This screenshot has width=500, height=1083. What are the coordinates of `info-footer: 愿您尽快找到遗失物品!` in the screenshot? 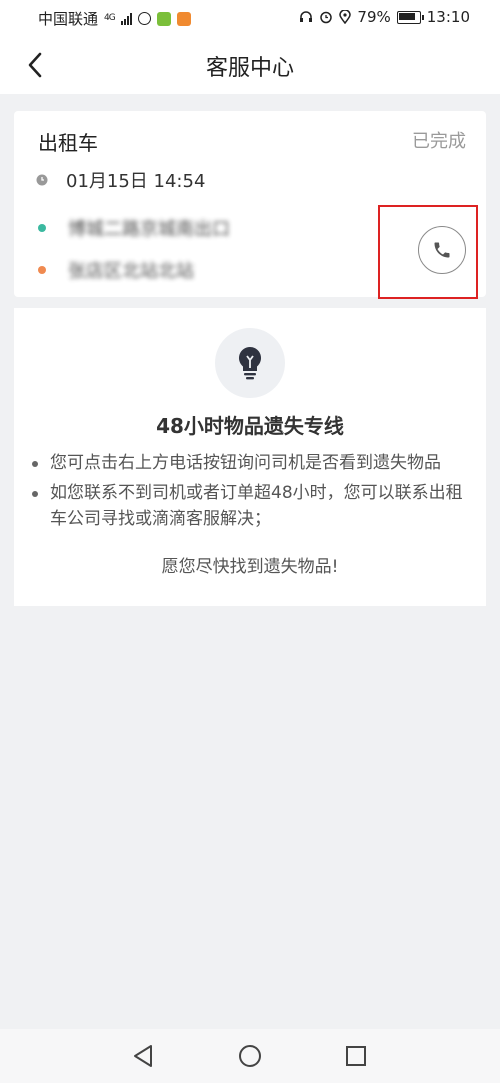 It's located at (250, 567).